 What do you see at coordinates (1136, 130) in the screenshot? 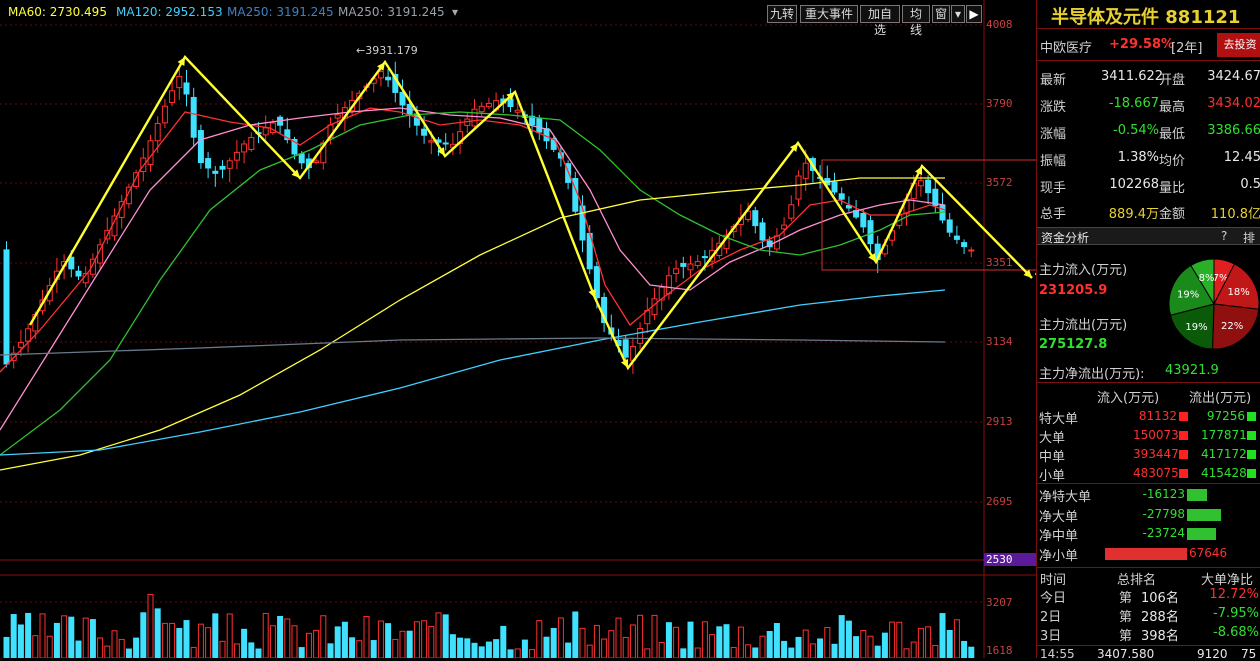
I see `pct-value: -0.54%` at bounding box center [1136, 130].